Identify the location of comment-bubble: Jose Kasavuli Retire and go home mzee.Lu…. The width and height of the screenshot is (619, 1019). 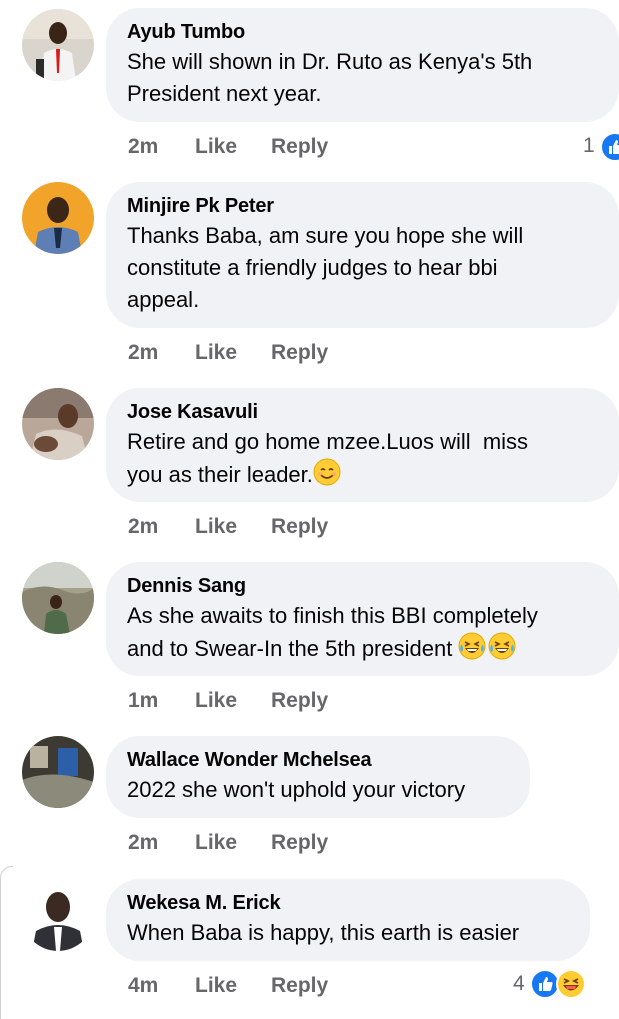
(362, 445).